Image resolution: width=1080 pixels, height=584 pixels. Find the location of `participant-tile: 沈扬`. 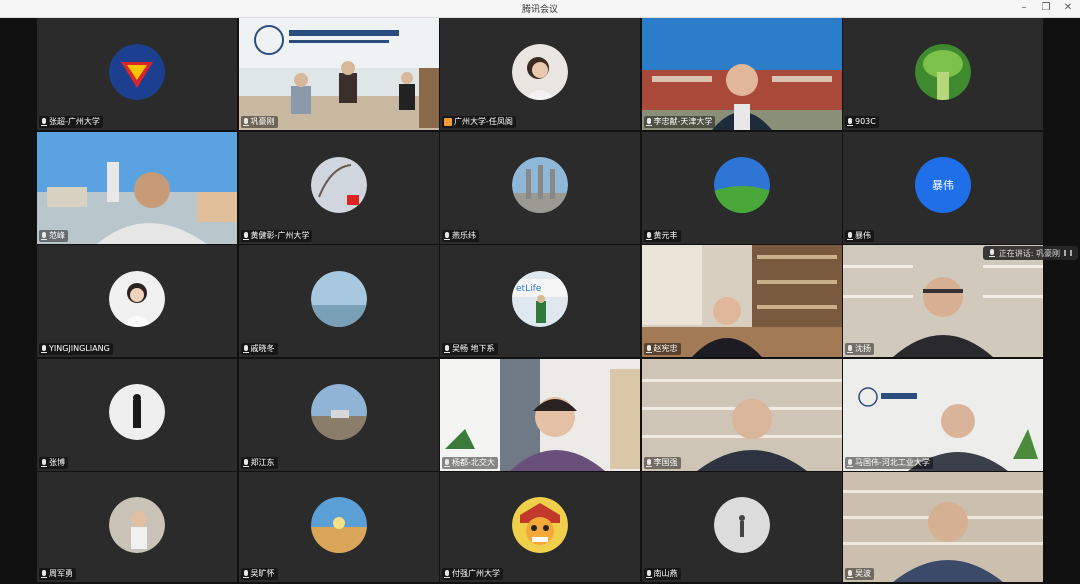

participant-tile: 沈扬 is located at coordinates (943, 301).